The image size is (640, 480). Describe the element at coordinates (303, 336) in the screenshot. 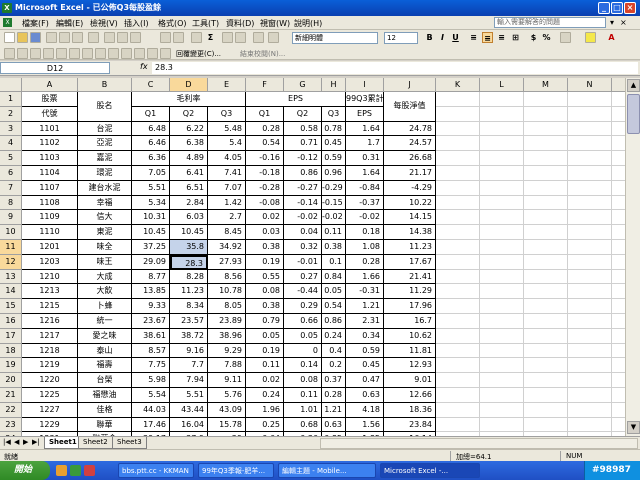

I see `cell-g: 0.05` at that location.